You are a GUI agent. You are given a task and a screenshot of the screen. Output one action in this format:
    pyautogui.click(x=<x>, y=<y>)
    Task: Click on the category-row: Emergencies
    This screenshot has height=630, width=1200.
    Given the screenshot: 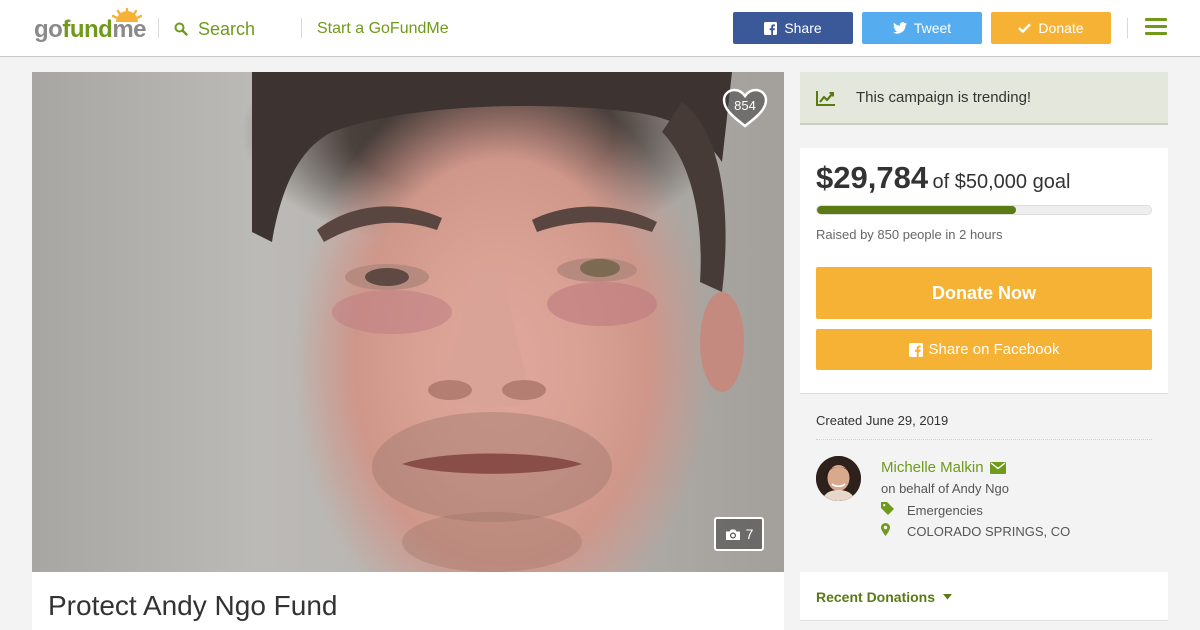 What is the action you would take?
    pyautogui.click(x=932, y=510)
    